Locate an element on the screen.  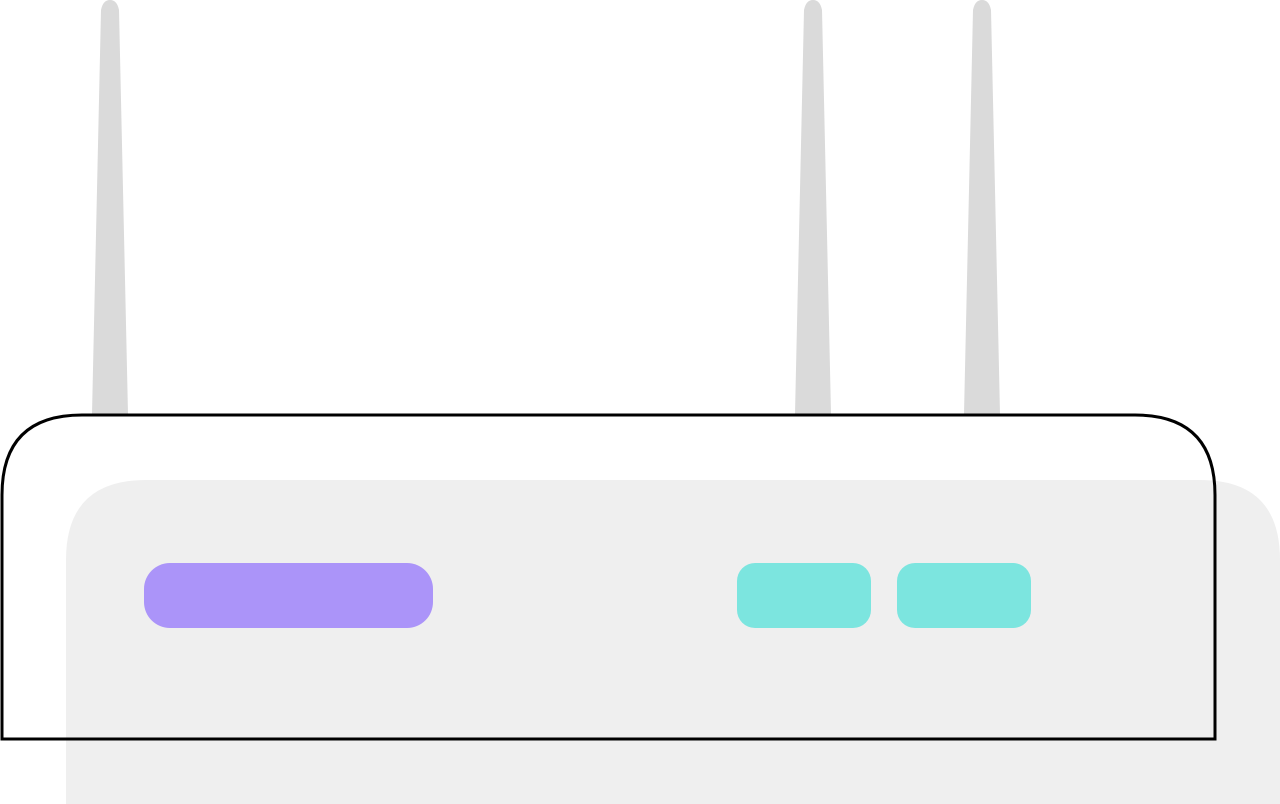
antenna-middle is located at coordinates (813, 207).